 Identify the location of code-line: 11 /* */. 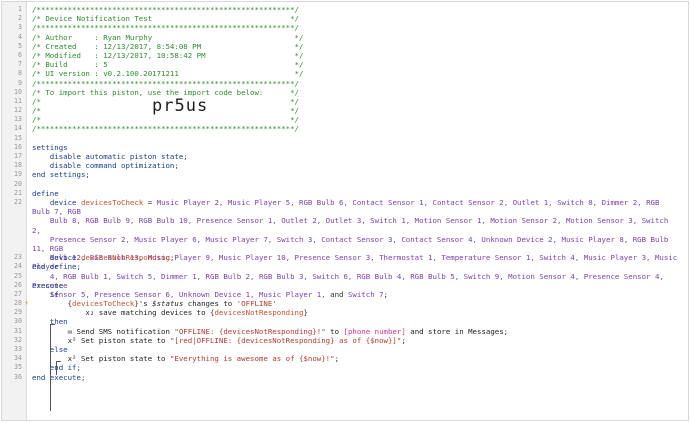
(345, 101).